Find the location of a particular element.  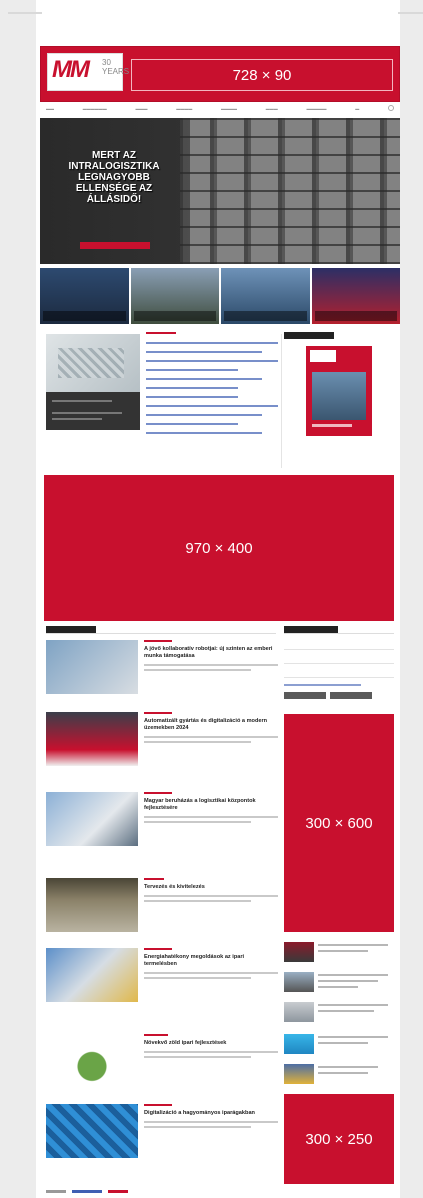

ad-half-page: 300 × 600 is located at coordinates (339, 823).